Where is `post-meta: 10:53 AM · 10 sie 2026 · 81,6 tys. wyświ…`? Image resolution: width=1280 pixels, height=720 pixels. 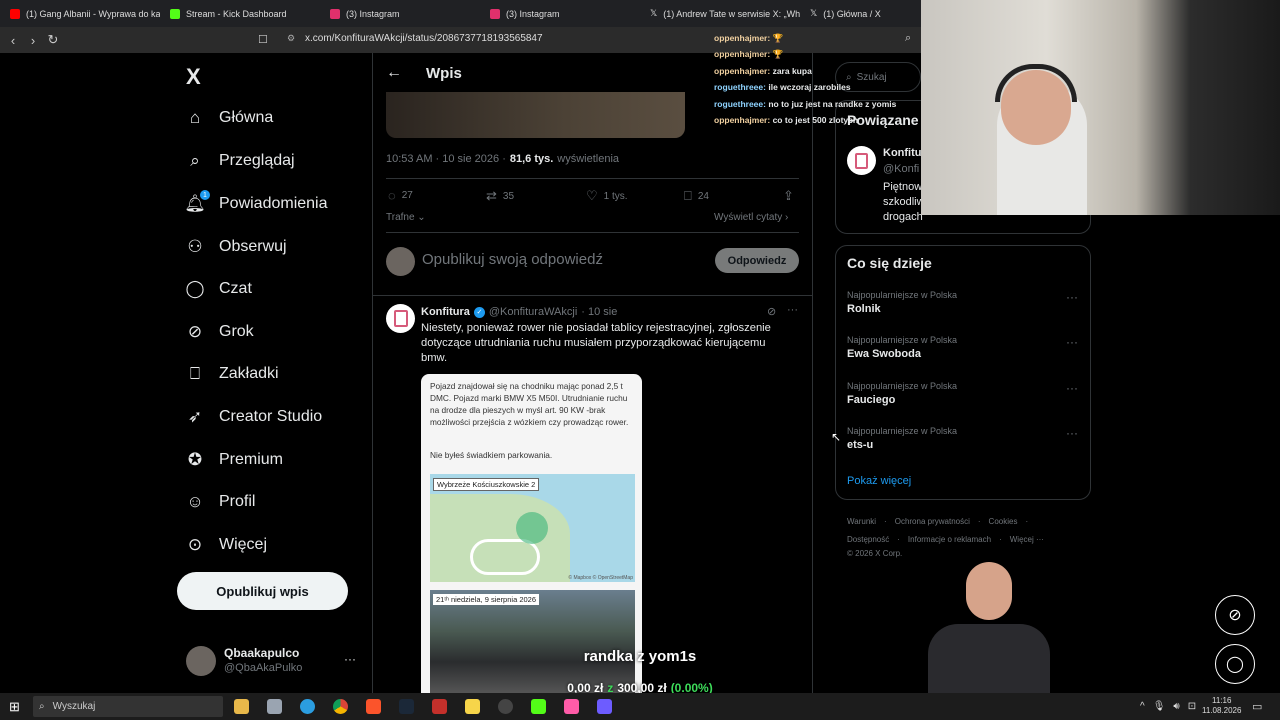
post-meta: 10:53 AM · 10 sie 2026 · 81,6 tys. wyświ… is located at coordinates (502, 159).